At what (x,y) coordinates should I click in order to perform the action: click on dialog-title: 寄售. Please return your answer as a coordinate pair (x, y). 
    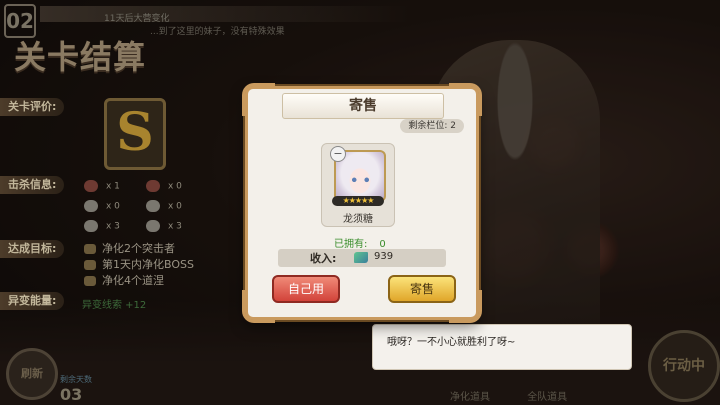
    Looking at the image, I should click on (363, 106).